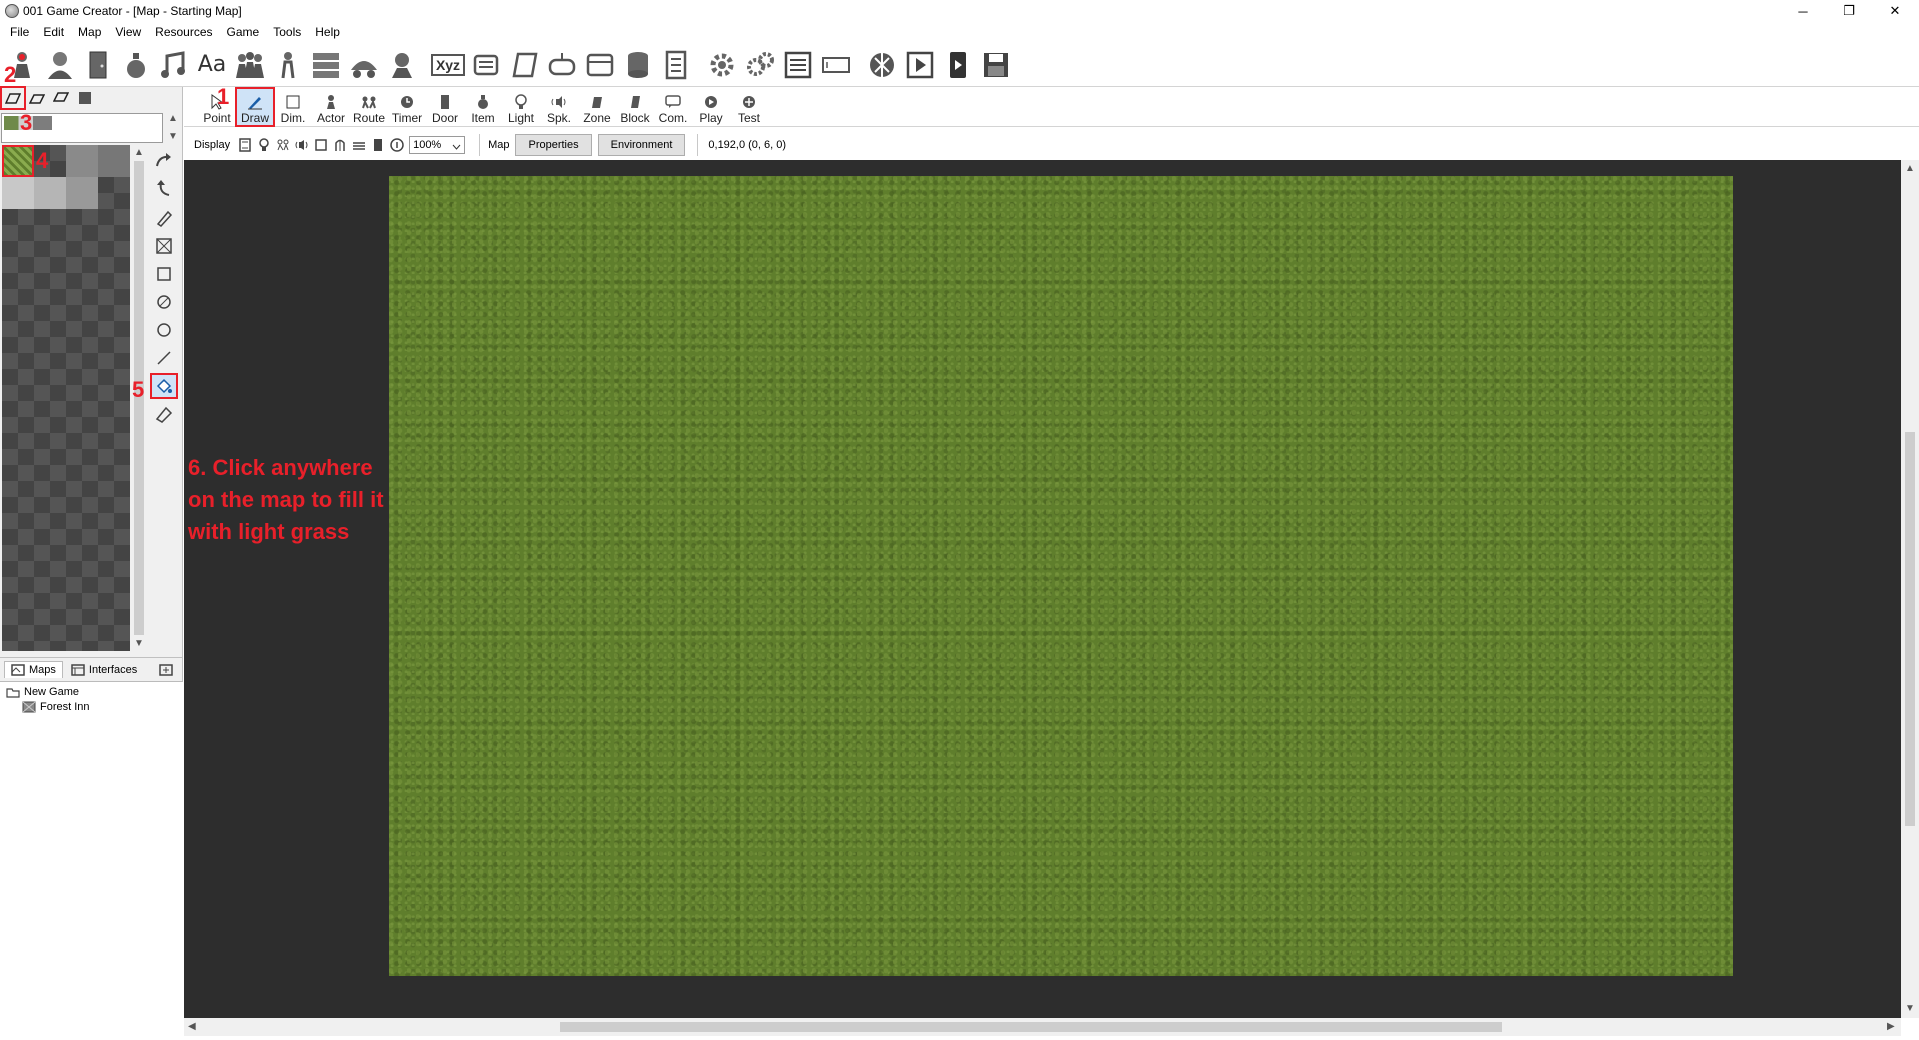  I want to click on undo-icon, so click(164, 188).